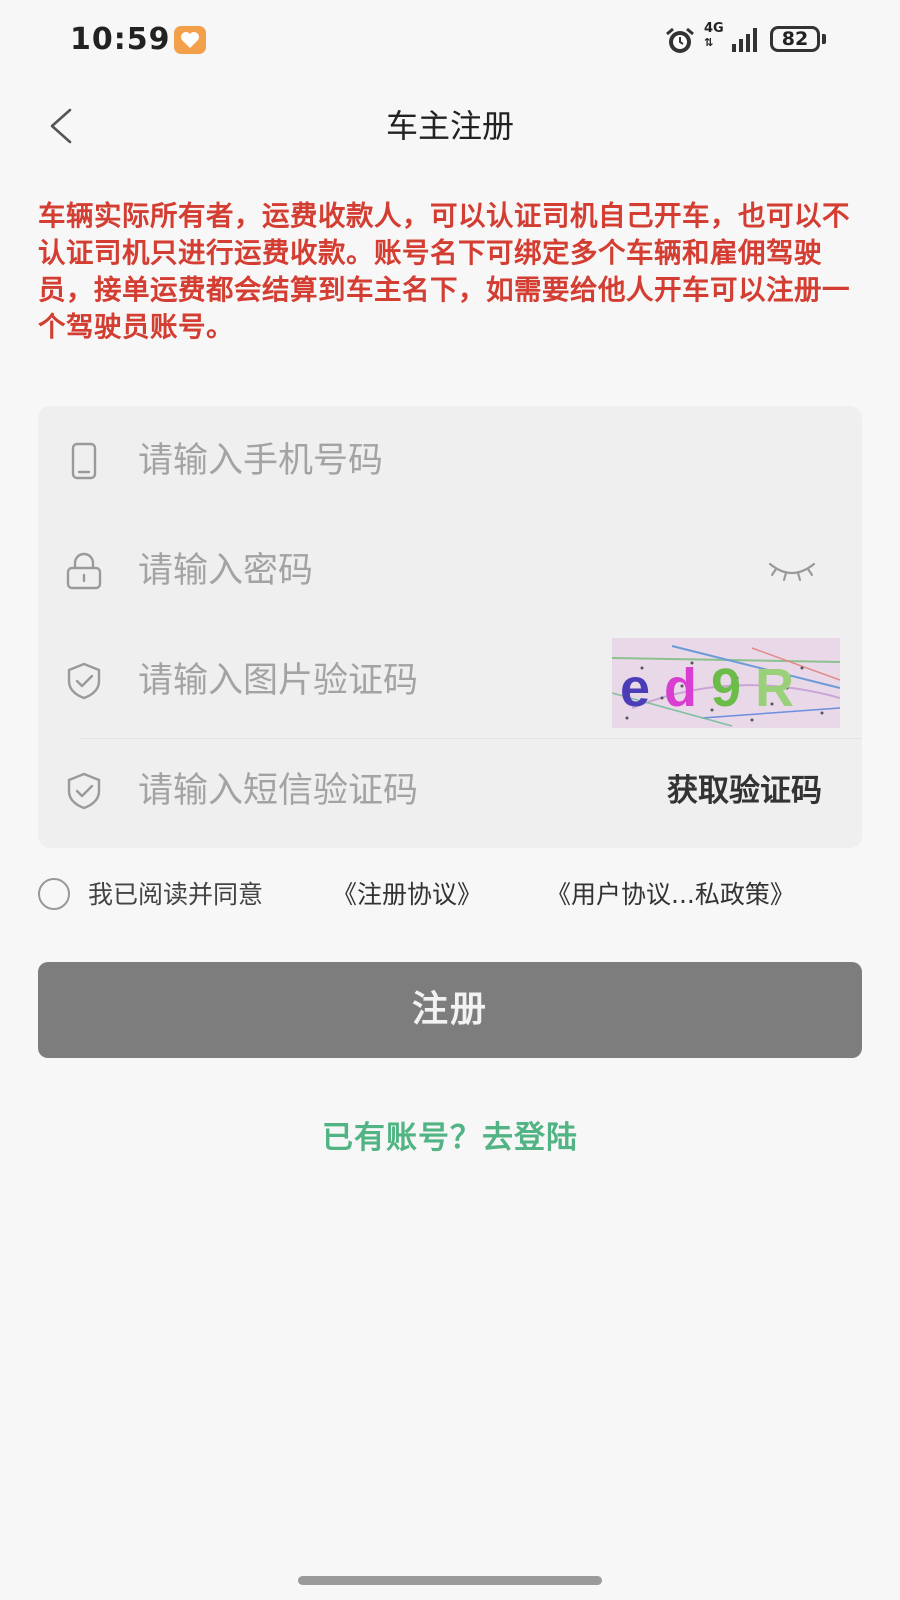  Describe the element at coordinates (450, 42) in the screenshot. I see `status-bar: 10:59 4G ⇅ 82` at that location.